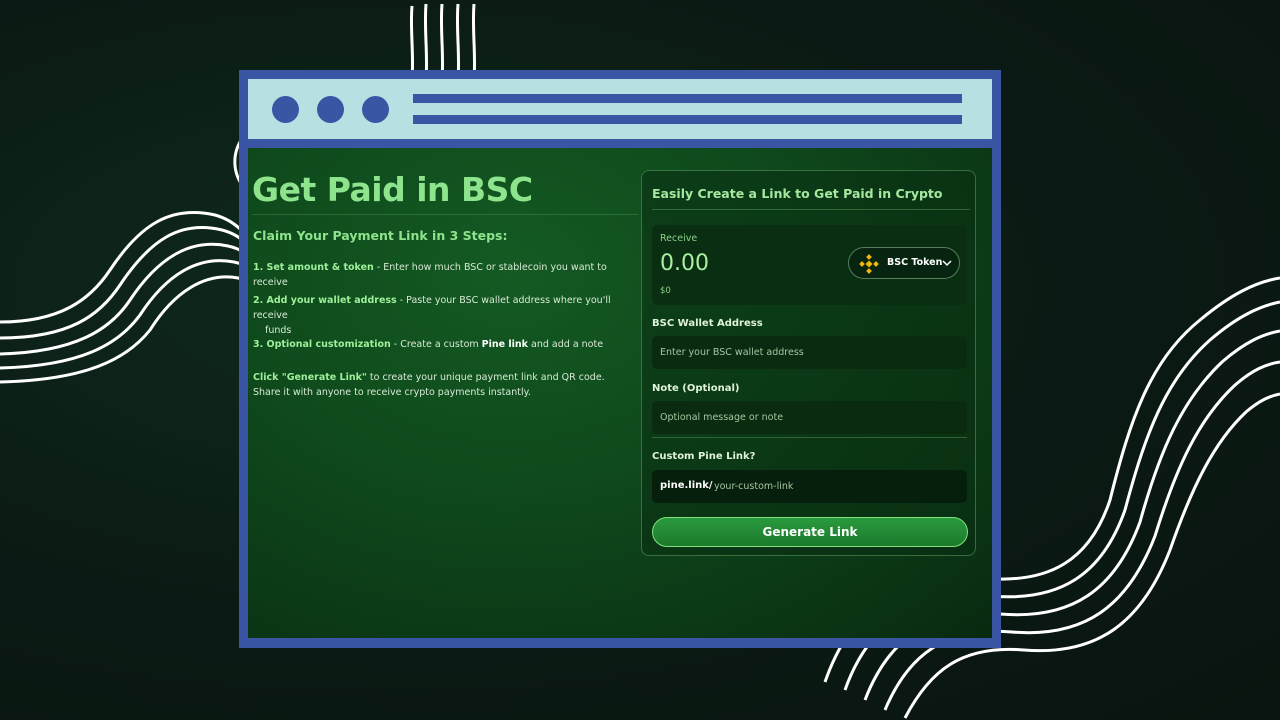 This screenshot has height=720, width=1280. Describe the element at coordinates (620, 109) in the screenshot. I see `browser-titlebar` at that location.